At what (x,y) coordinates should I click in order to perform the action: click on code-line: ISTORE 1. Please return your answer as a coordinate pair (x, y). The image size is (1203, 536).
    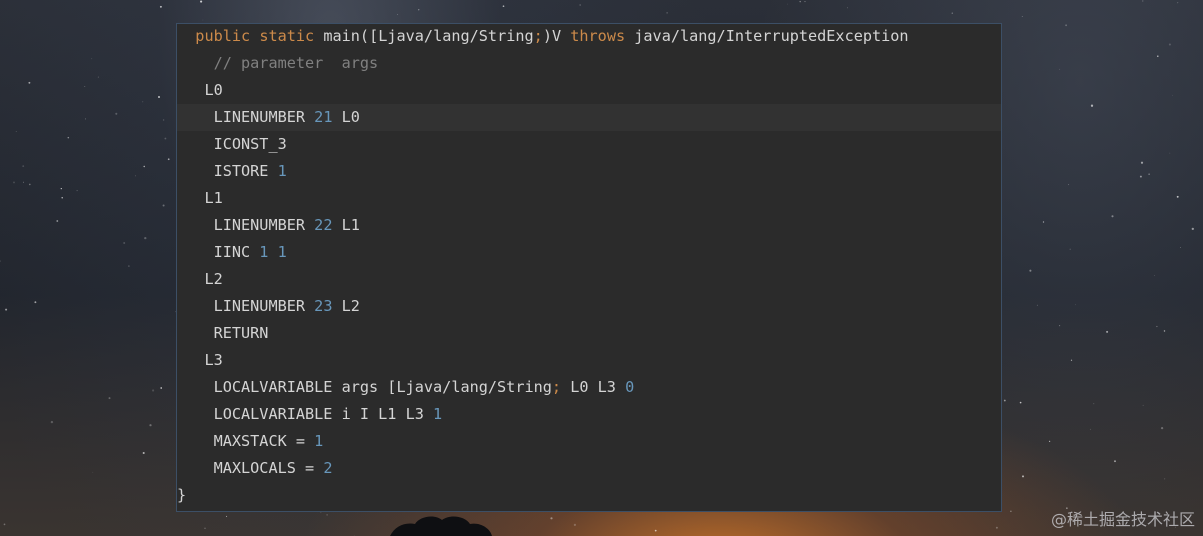
    Looking at the image, I should click on (589, 171).